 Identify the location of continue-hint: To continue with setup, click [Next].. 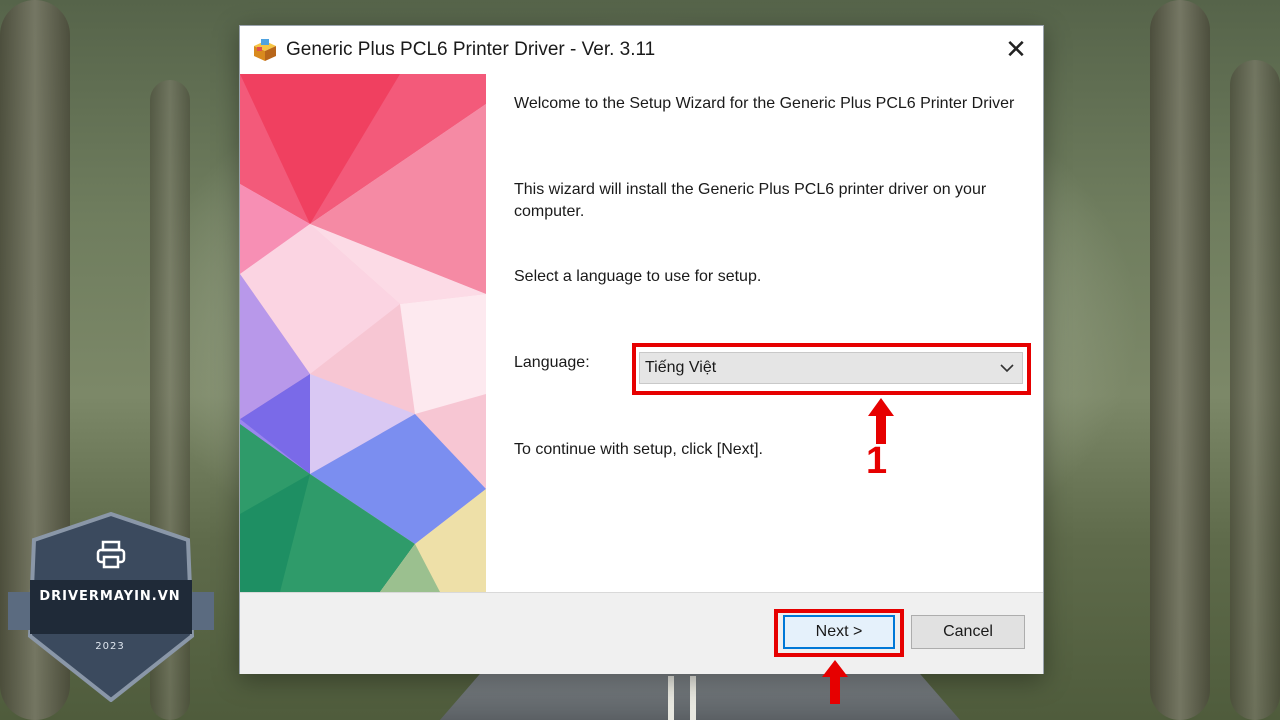
(638, 449).